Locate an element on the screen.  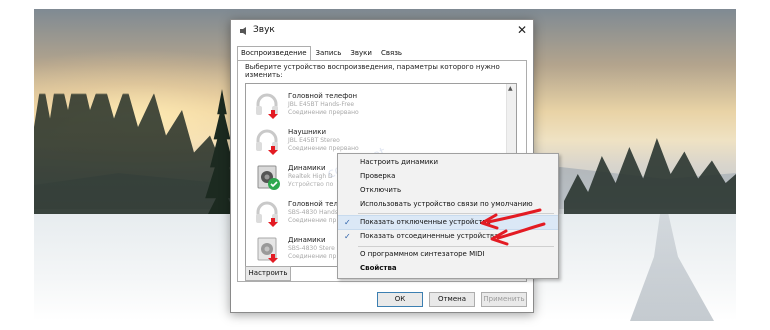
device-status: Устройство по is located at coordinates (311, 184).